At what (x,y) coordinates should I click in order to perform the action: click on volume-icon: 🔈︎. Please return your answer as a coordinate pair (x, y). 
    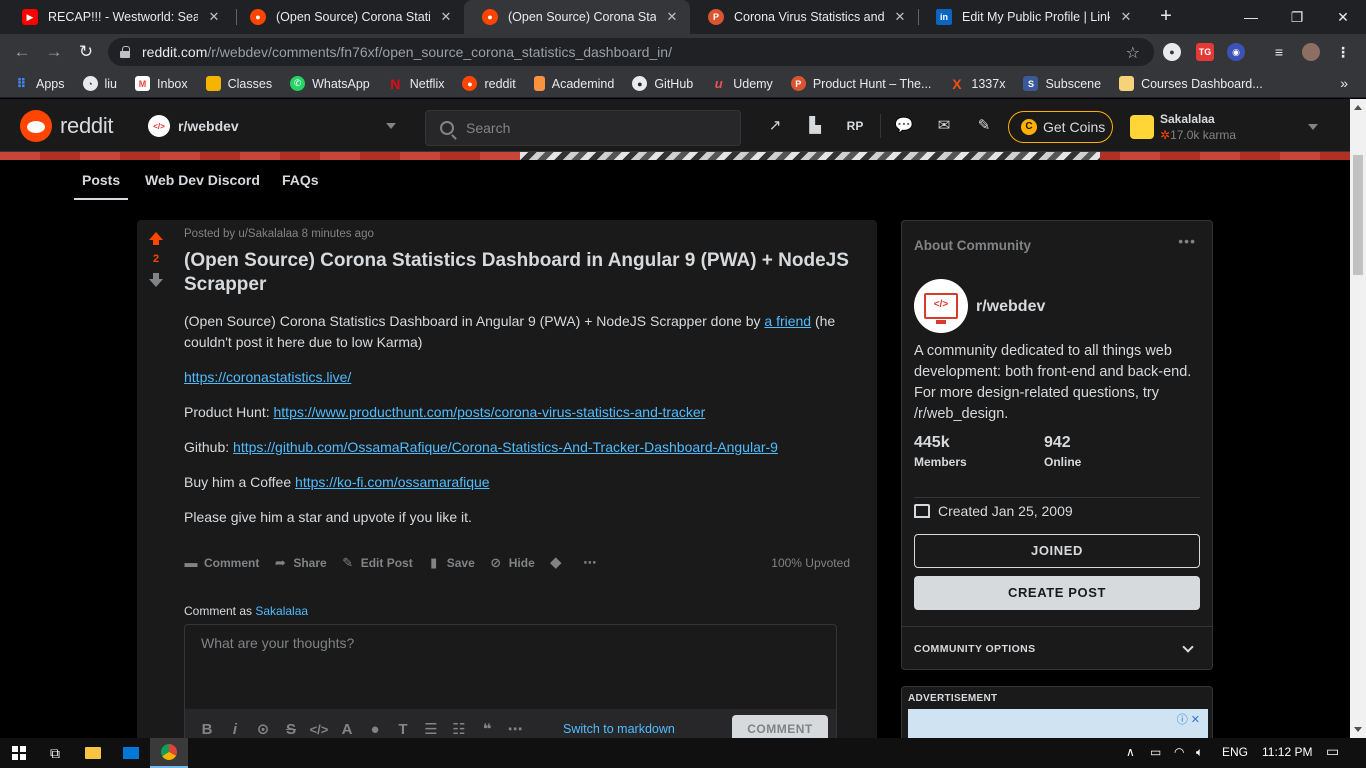
    Looking at the image, I should click on (1199, 752).